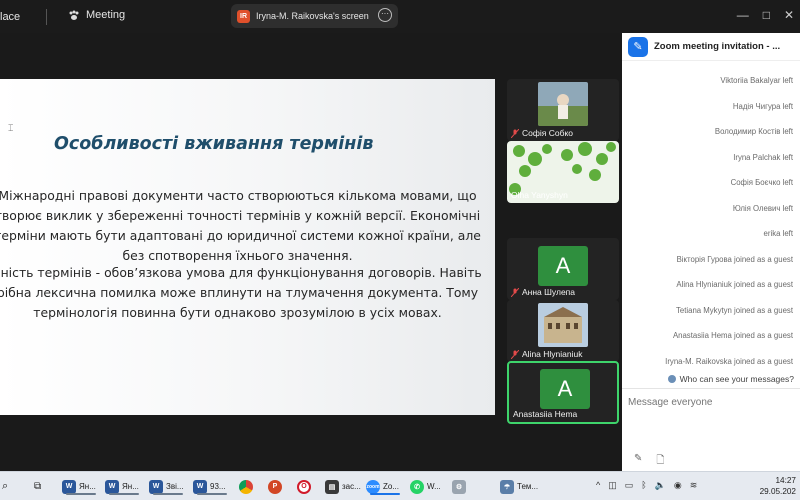 Image resolution: width=800 pixels, height=500 pixels. What do you see at coordinates (766, 15) in the screenshot?
I see `maximize-icon: □` at bounding box center [766, 15].